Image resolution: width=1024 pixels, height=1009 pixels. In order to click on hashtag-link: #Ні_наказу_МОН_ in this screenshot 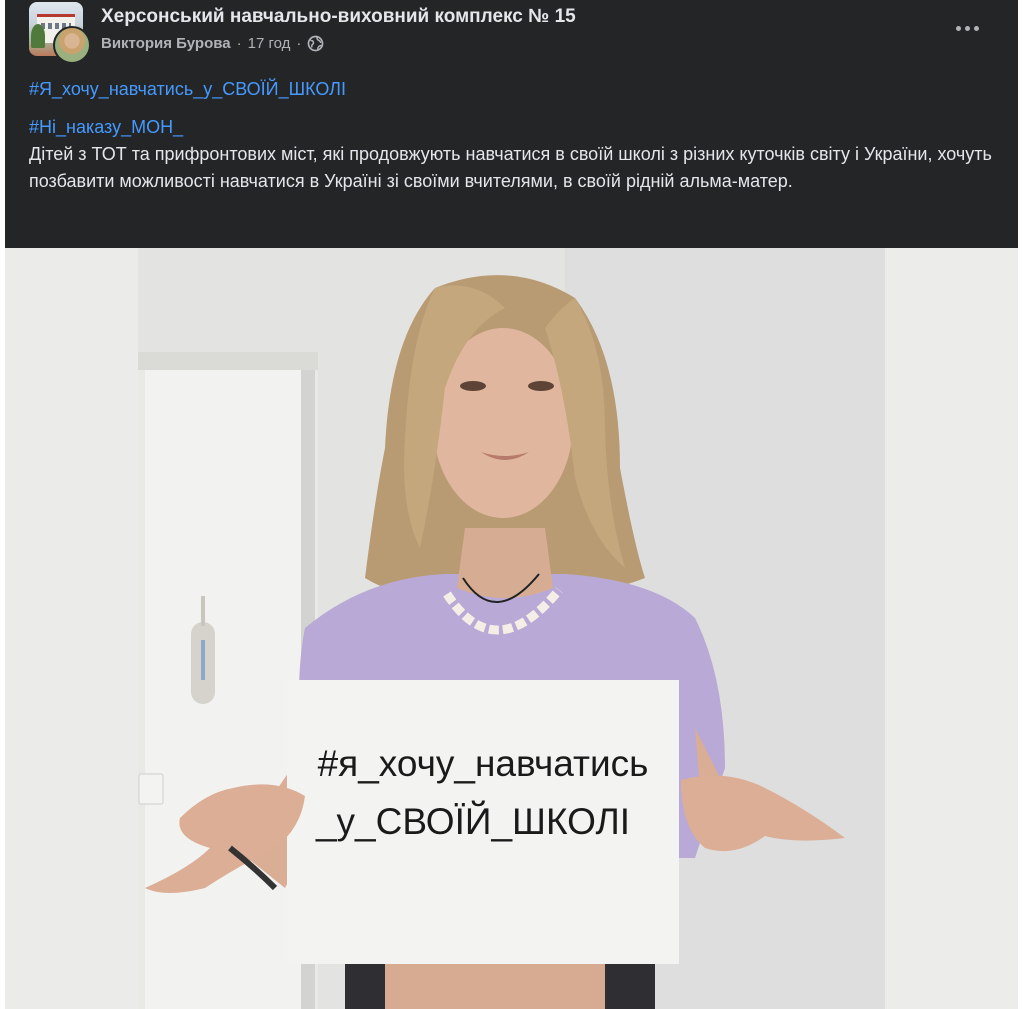, I will do `click(514, 127)`.